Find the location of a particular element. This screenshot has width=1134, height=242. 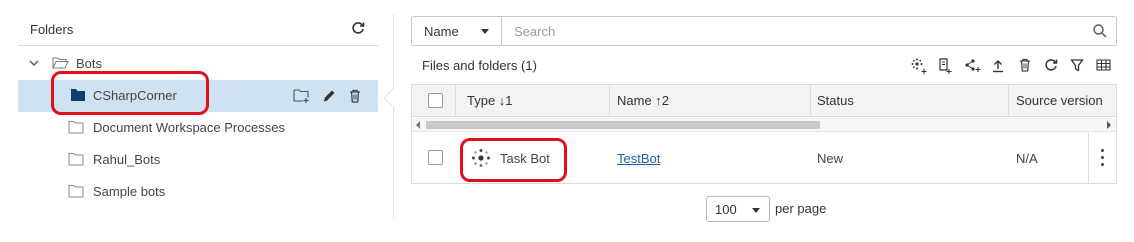

row-checkbox is located at coordinates (435, 157).